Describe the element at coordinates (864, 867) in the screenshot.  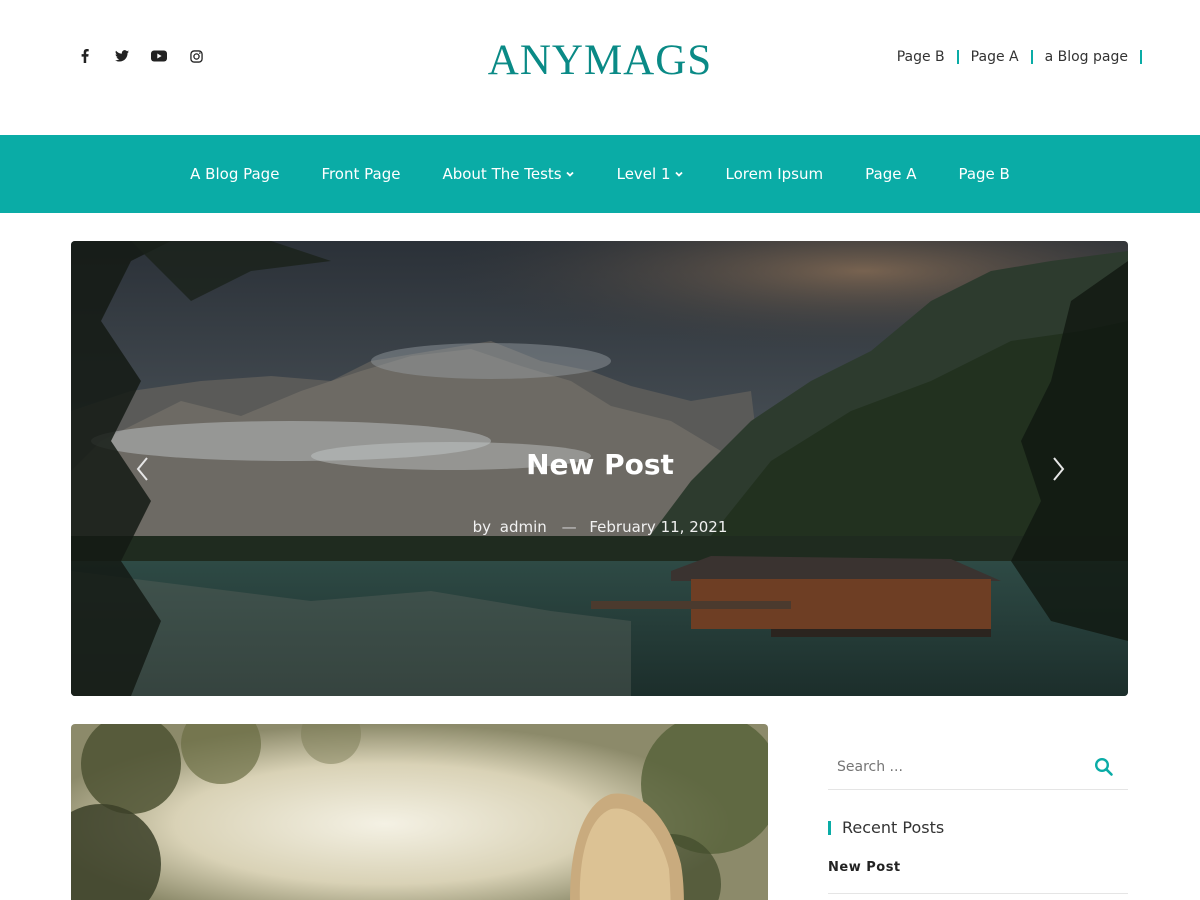
I see `recent-post-link: New Post` at that location.